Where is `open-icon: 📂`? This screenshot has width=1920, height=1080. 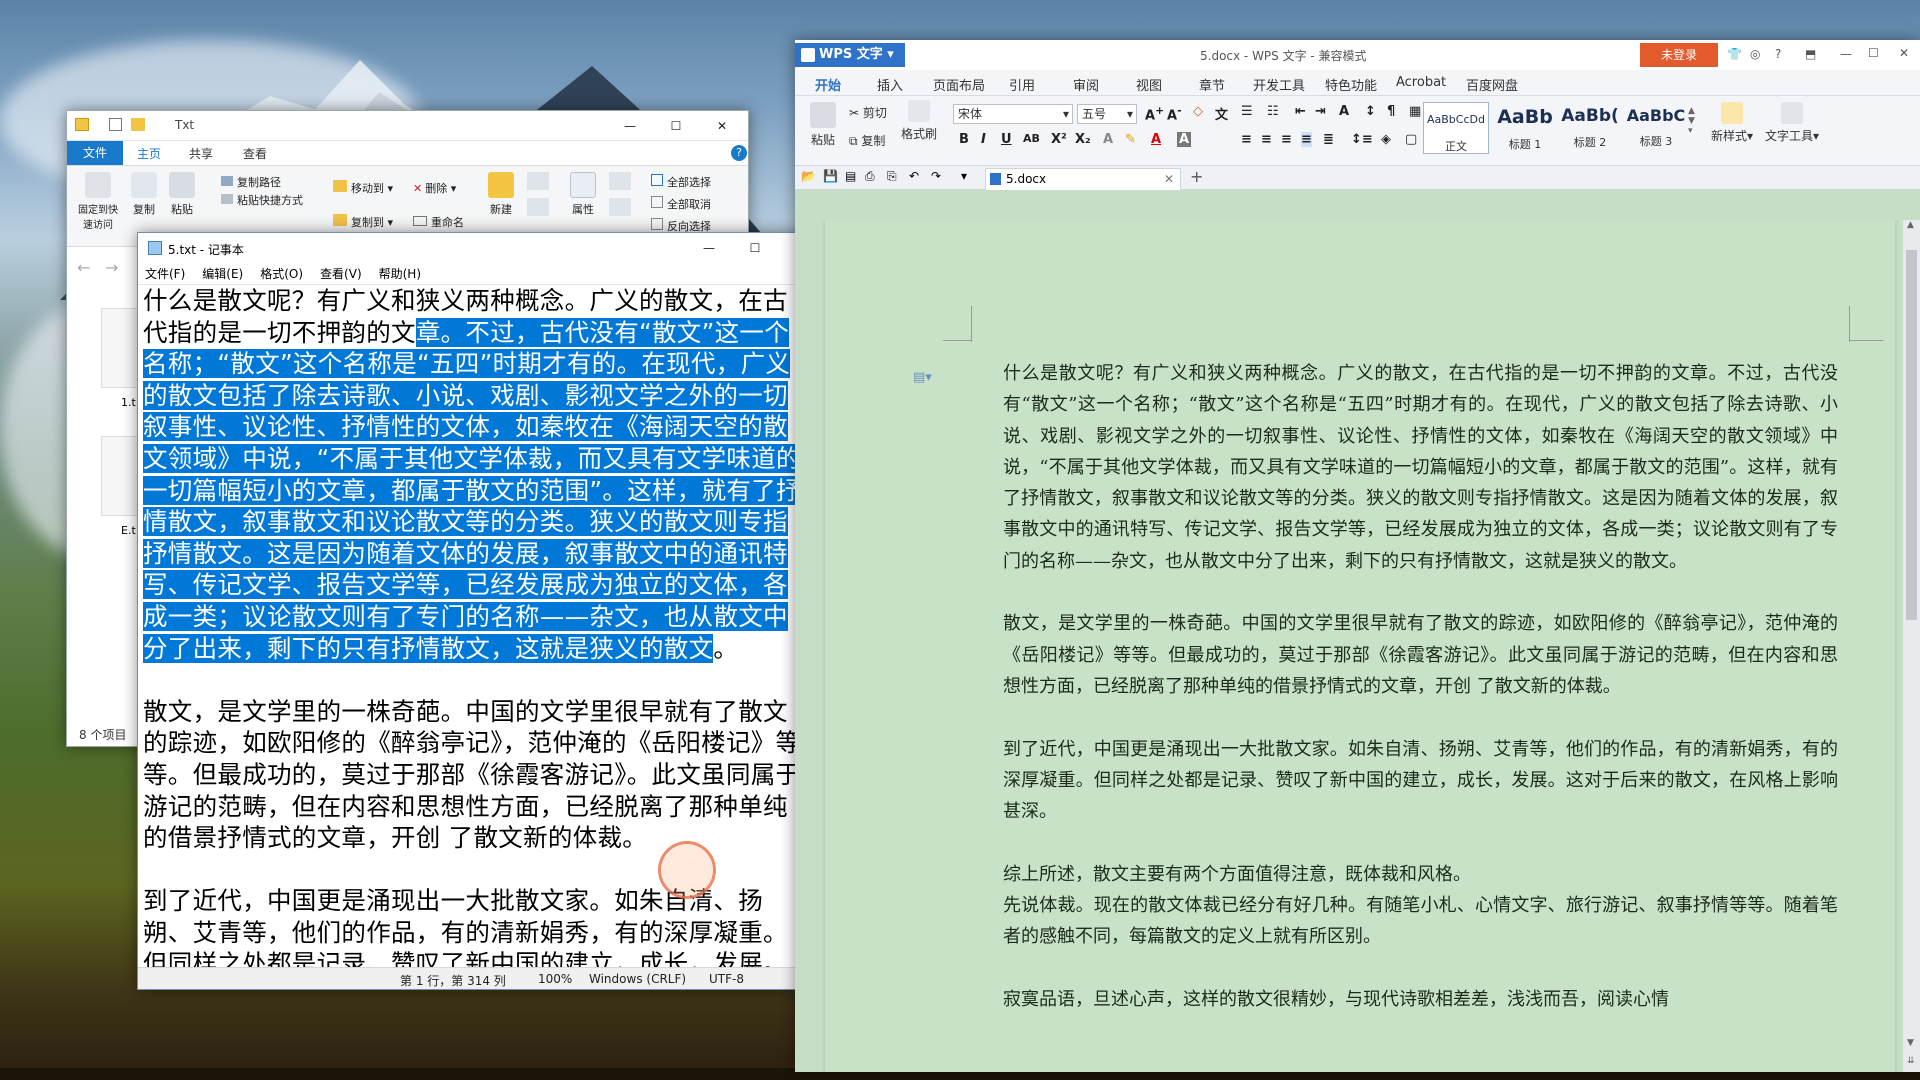 open-icon: 📂 is located at coordinates (808, 176).